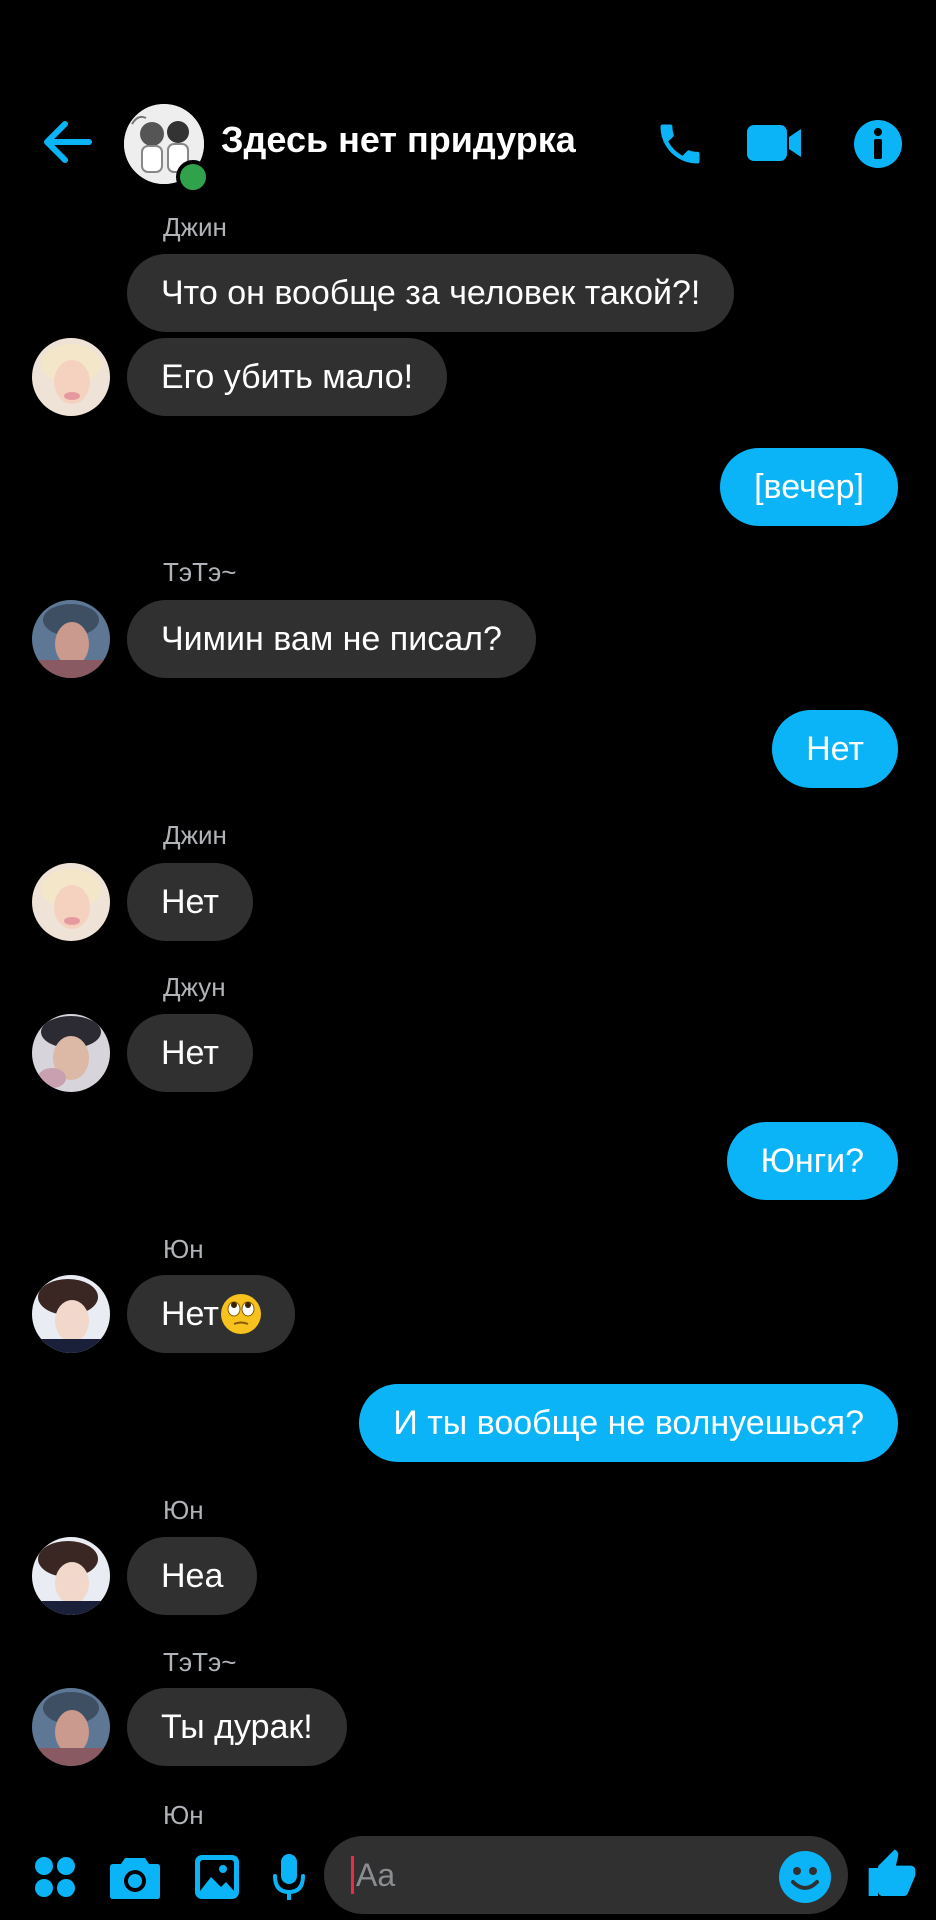 This screenshot has height=1920, width=936. Describe the element at coordinates (287, 377) in the screenshot. I see `message-bubble: Его убить мало!` at that location.